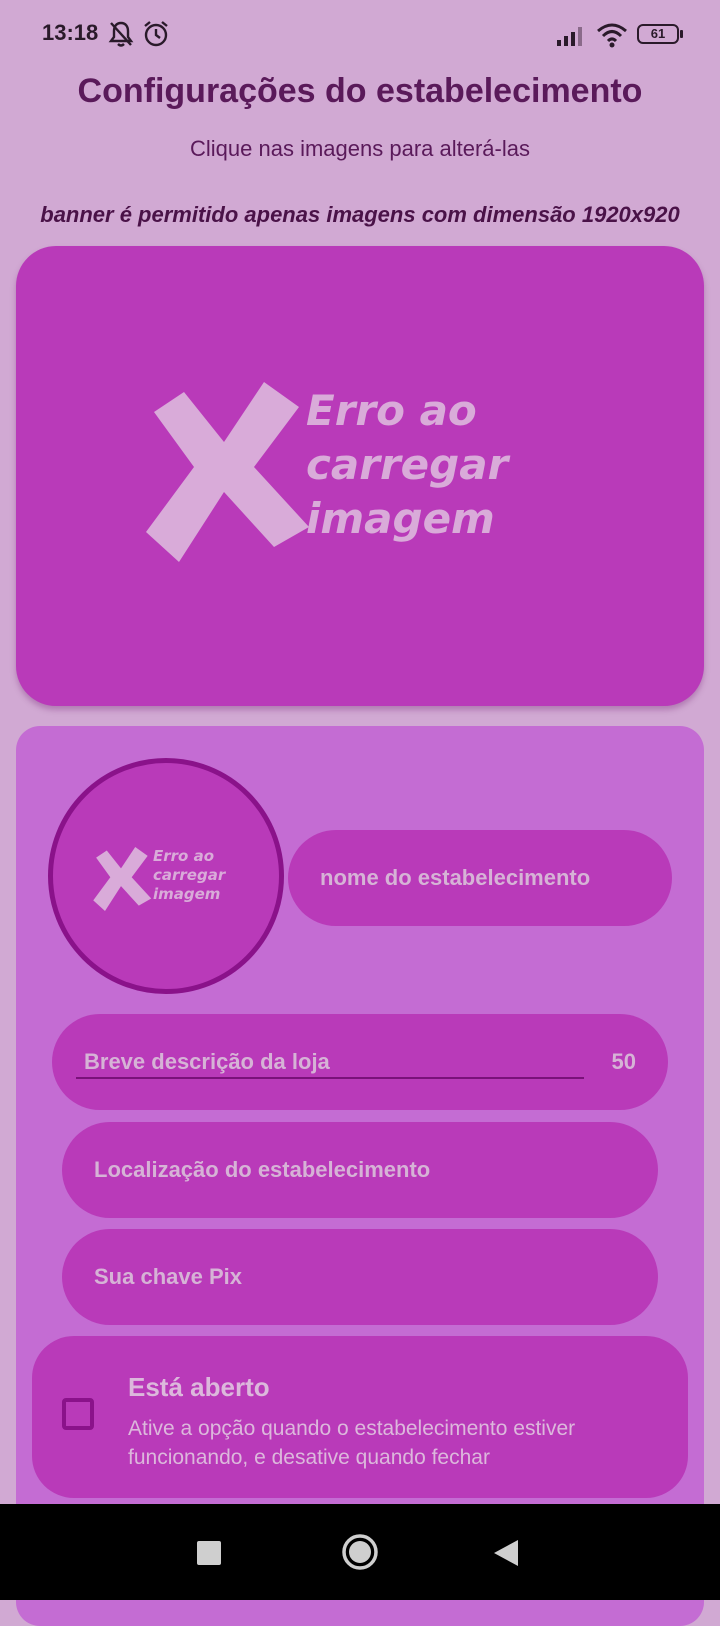  What do you see at coordinates (70, 32) in the screenshot?
I see `status-time: 13:18` at bounding box center [70, 32].